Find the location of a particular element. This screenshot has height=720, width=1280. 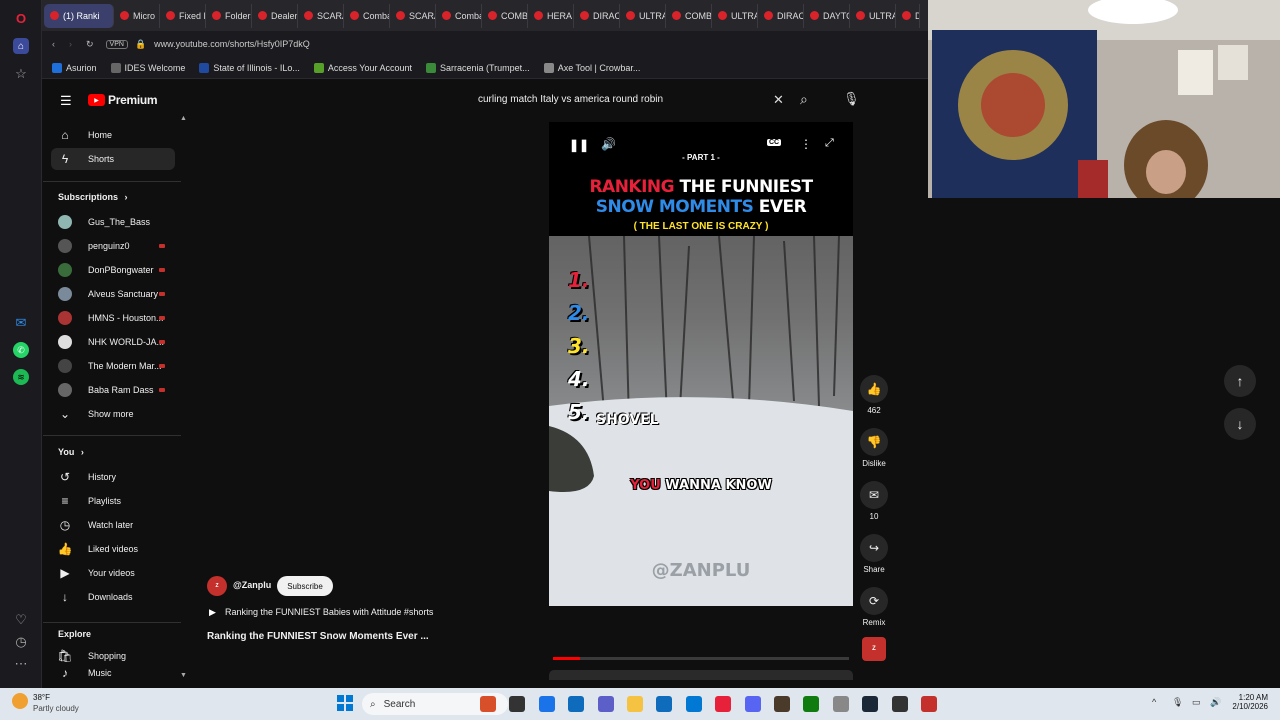

copilot-icon is located at coordinates (576, 704).